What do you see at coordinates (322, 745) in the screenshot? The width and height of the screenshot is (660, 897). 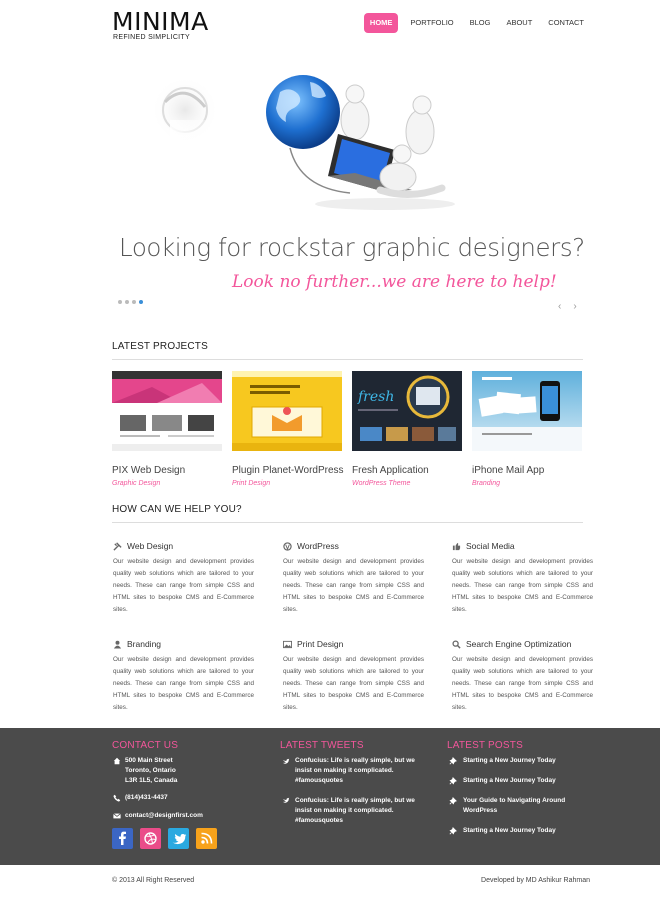 I see `tweets-title: LATEST TWEETS` at bounding box center [322, 745].